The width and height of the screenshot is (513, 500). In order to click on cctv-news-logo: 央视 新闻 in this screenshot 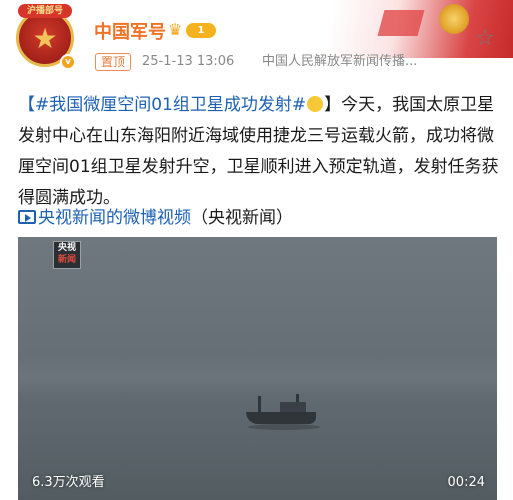, I will do `click(67, 255)`.